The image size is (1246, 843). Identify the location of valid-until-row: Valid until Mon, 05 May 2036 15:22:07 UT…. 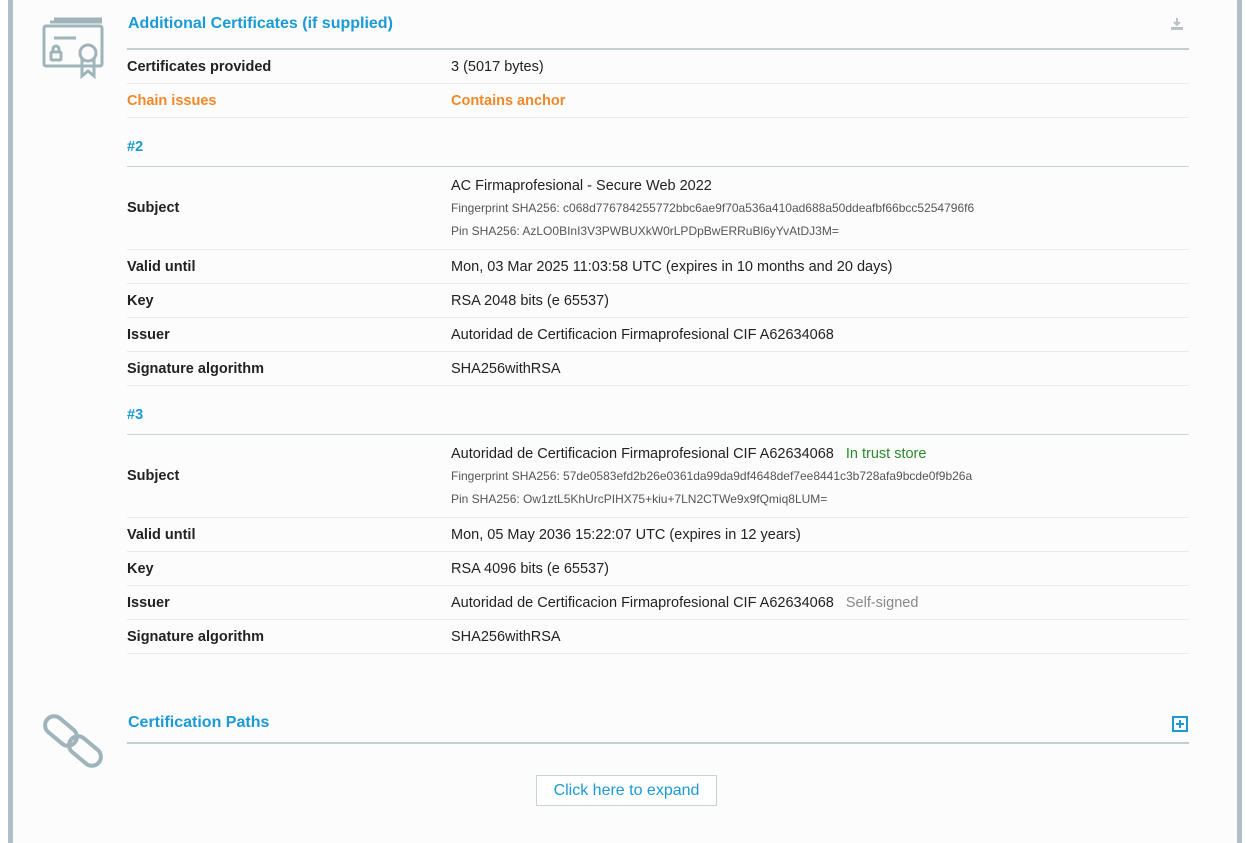
(658, 535).